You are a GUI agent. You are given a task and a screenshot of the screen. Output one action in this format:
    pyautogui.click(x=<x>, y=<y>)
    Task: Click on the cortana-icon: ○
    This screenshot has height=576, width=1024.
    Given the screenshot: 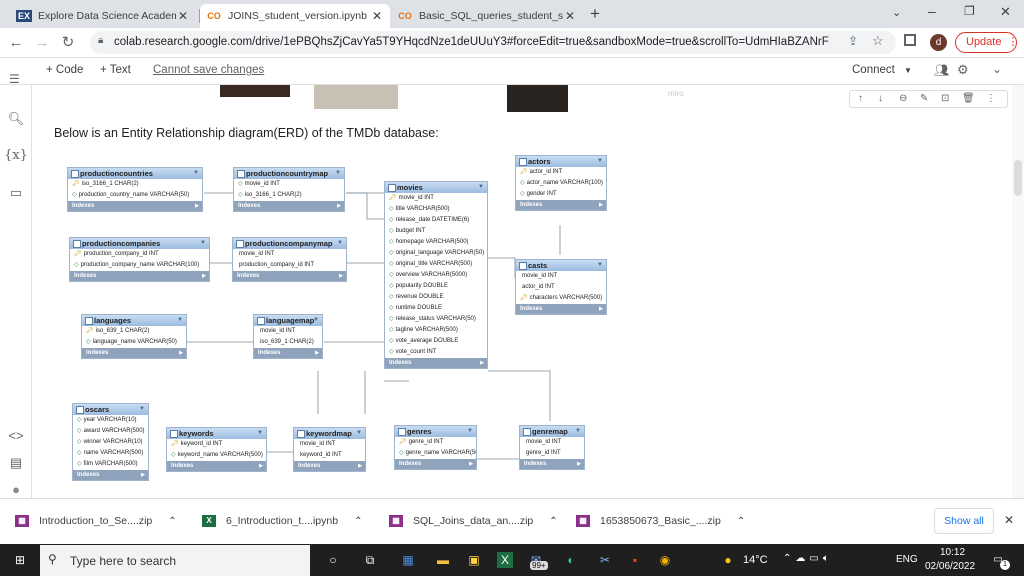 What is the action you would take?
    pyautogui.click(x=333, y=560)
    